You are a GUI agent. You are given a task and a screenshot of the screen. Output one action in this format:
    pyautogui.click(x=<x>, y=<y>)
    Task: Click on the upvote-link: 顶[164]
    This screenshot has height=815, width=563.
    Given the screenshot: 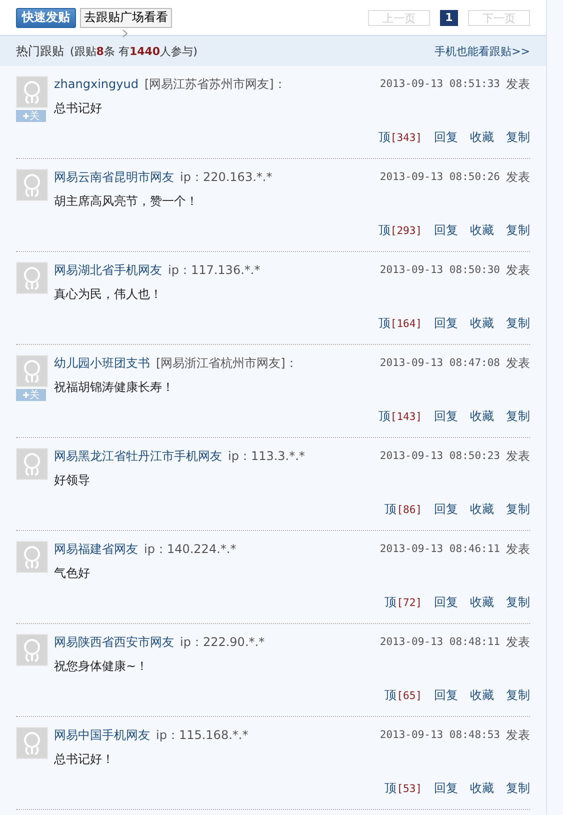 What is the action you would take?
    pyautogui.click(x=400, y=323)
    